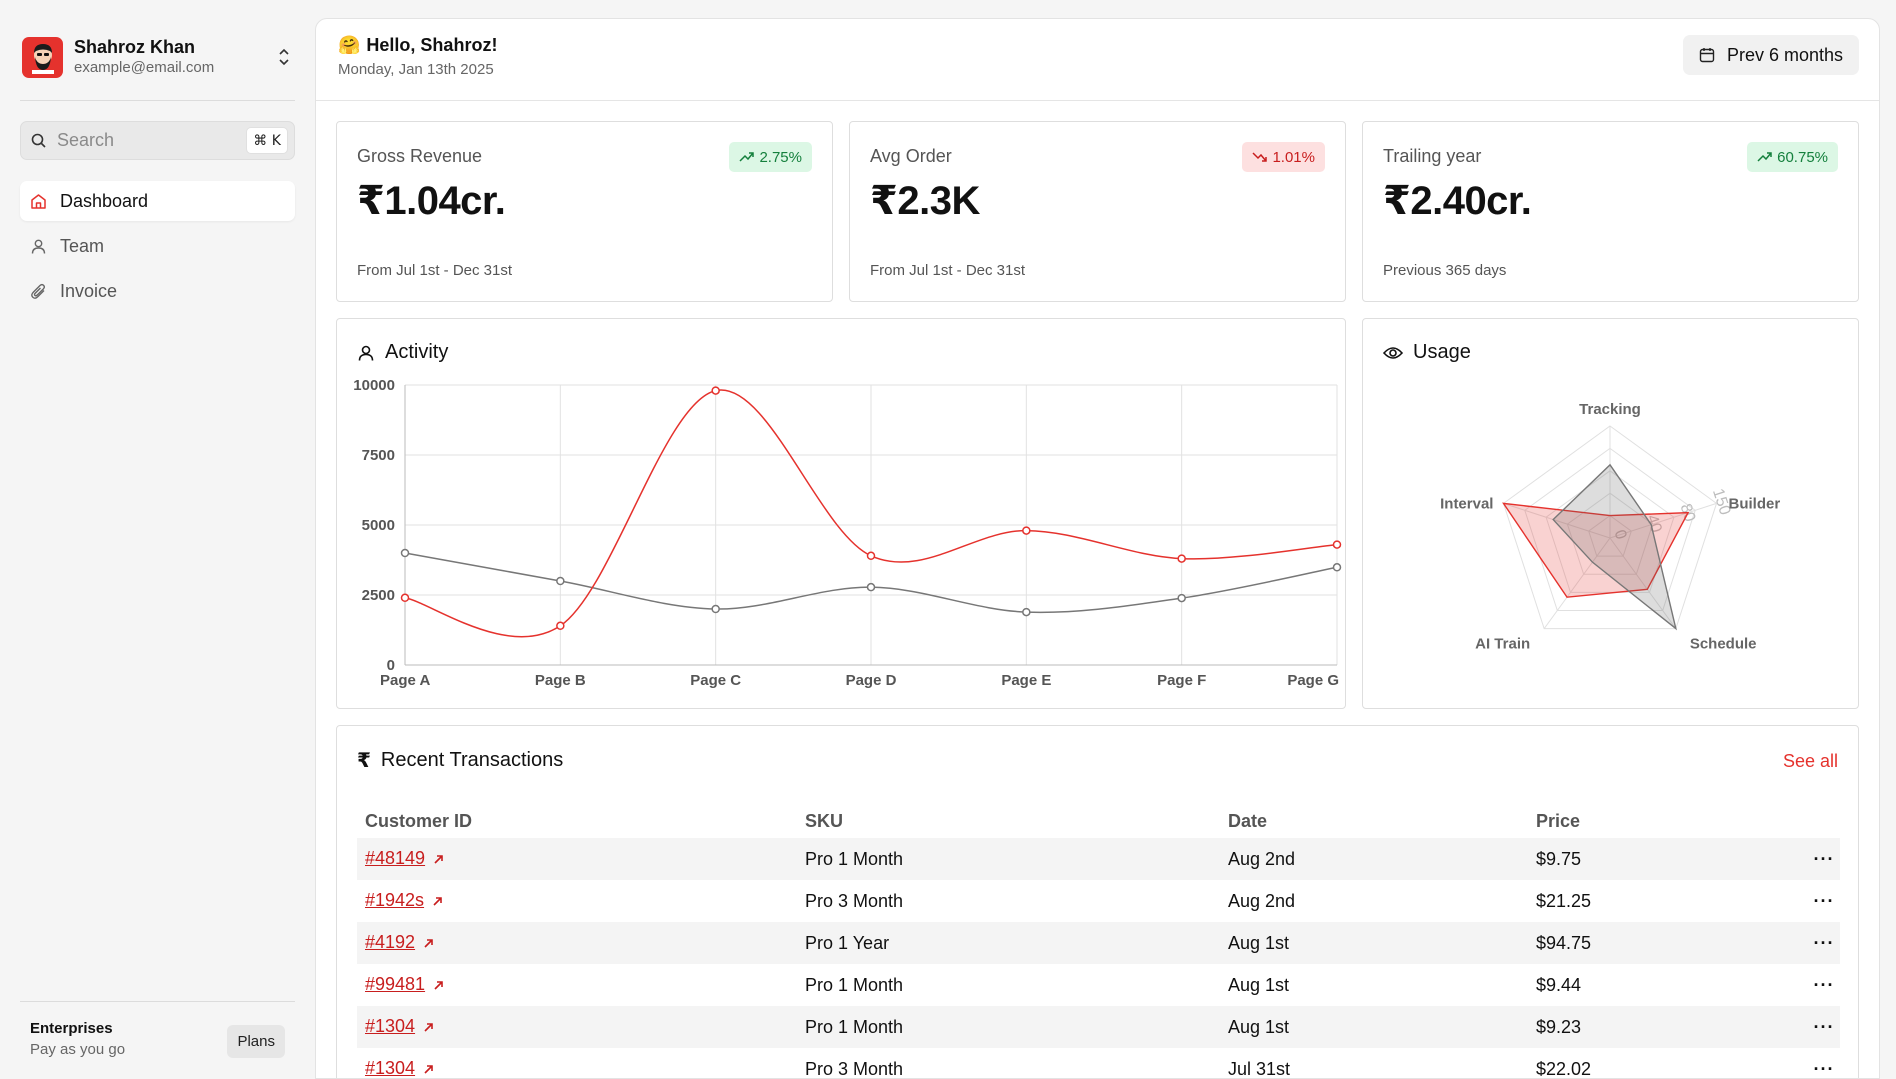 The width and height of the screenshot is (1896, 1079). Describe the element at coordinates (395, 858) in the screenshot. I see `customer-id-link: #48149` at that location.